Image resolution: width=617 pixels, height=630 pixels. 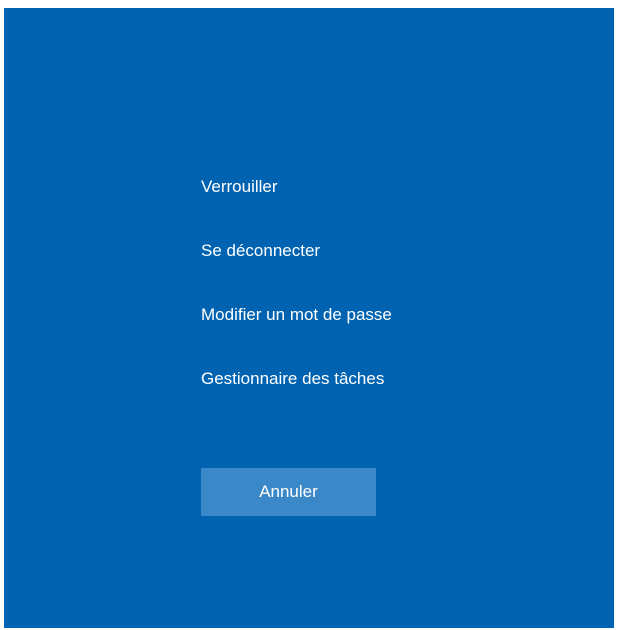 I want to click on task-manager-option: Gestionnaire des tâches, so click(x=296, y=379).